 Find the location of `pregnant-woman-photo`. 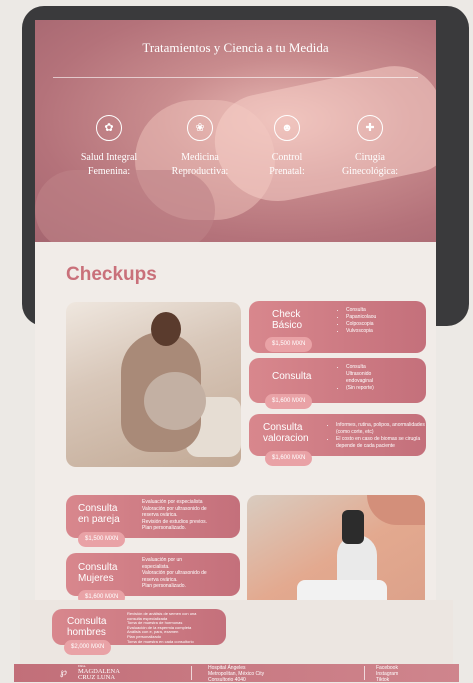

pregnant-woman-photo is located at coordinates (153, 384).